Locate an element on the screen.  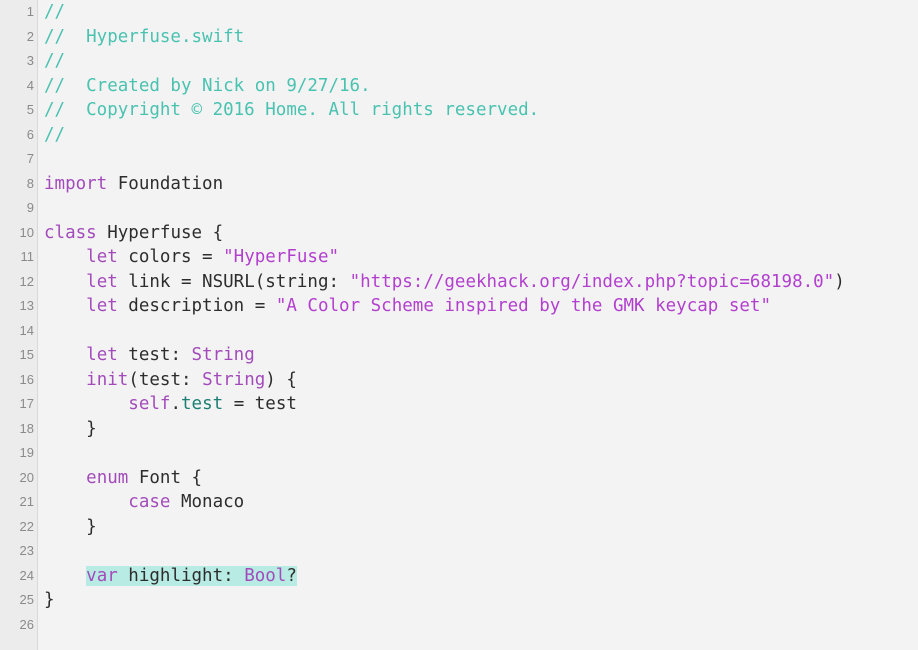
line-number: 1 is located at coordinates (30, 11).